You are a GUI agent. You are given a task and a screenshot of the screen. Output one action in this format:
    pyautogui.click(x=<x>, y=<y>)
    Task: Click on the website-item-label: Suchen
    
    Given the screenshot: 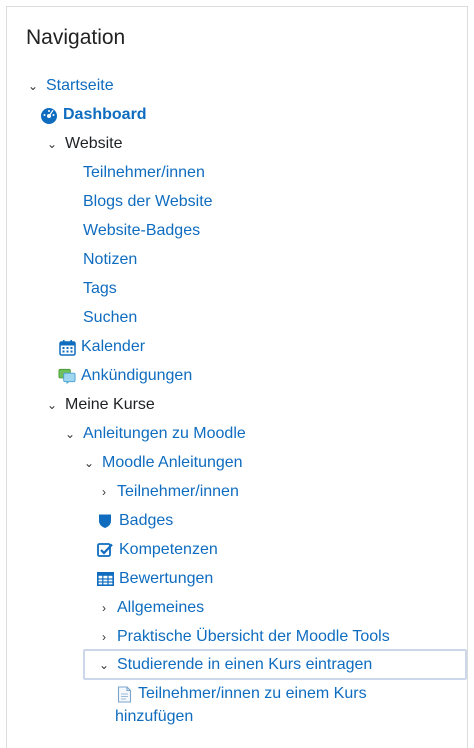 What is the action you would take?
    pyautogui.click(x=110, y=318)
    